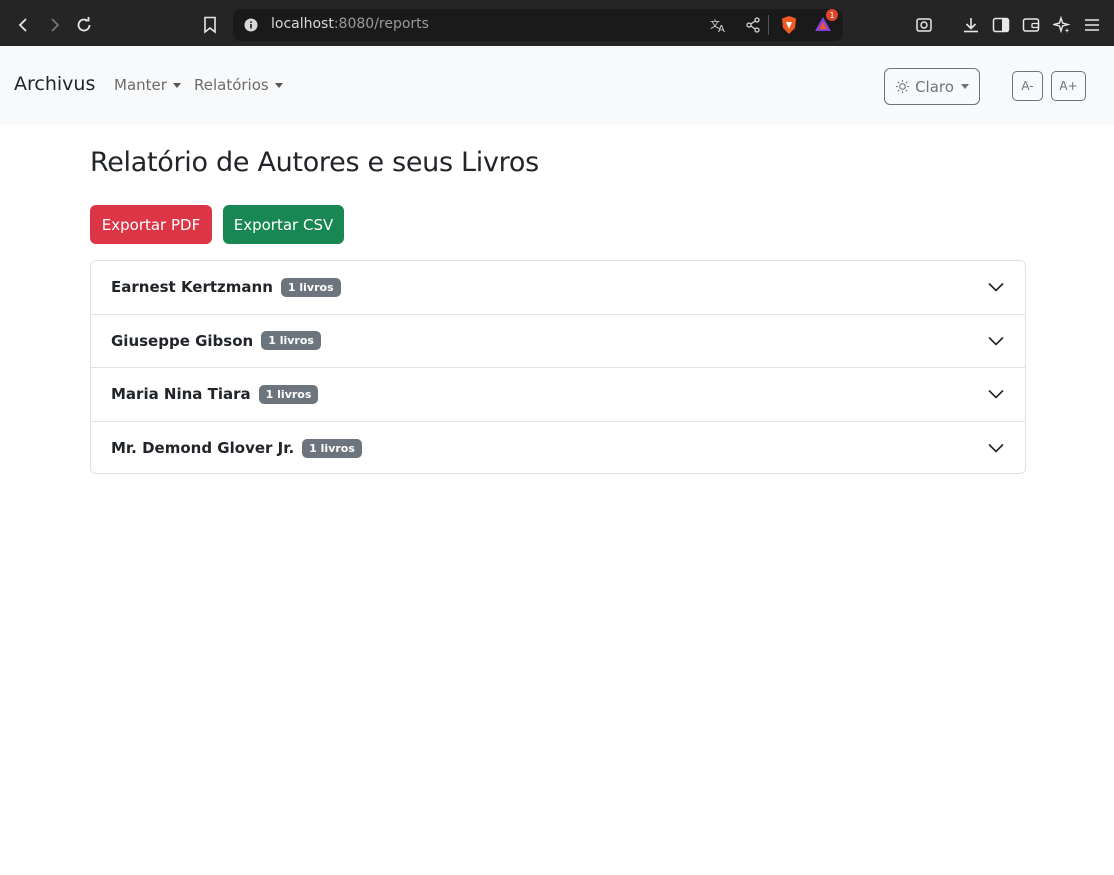  I want to click on screenshot-icon, so click(924, 25).